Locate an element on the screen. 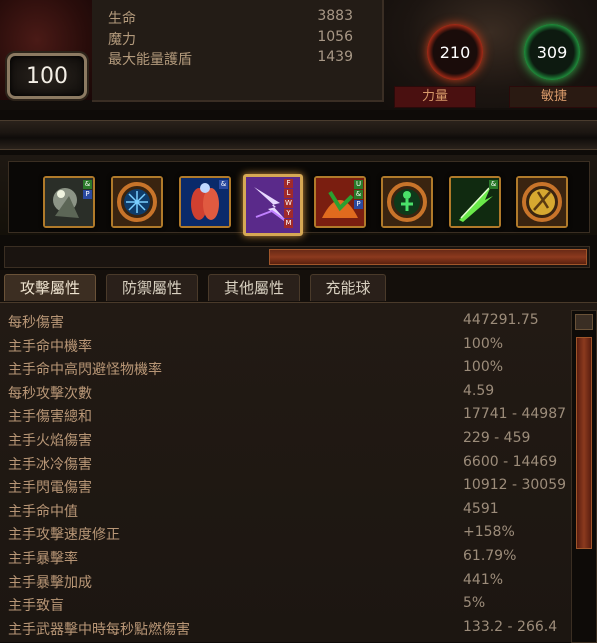  skill-slot-3: & is located at coordinates (205, 202).